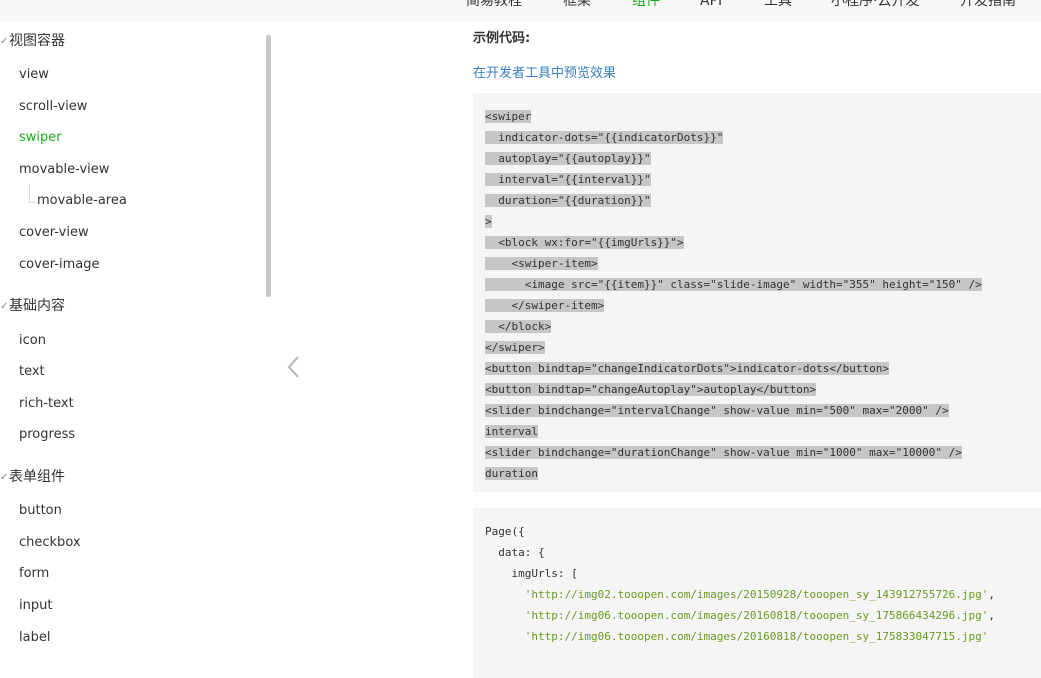 This screenshot has height=678, width=1041. I want to click on code-line: interval, so click(511, 431).